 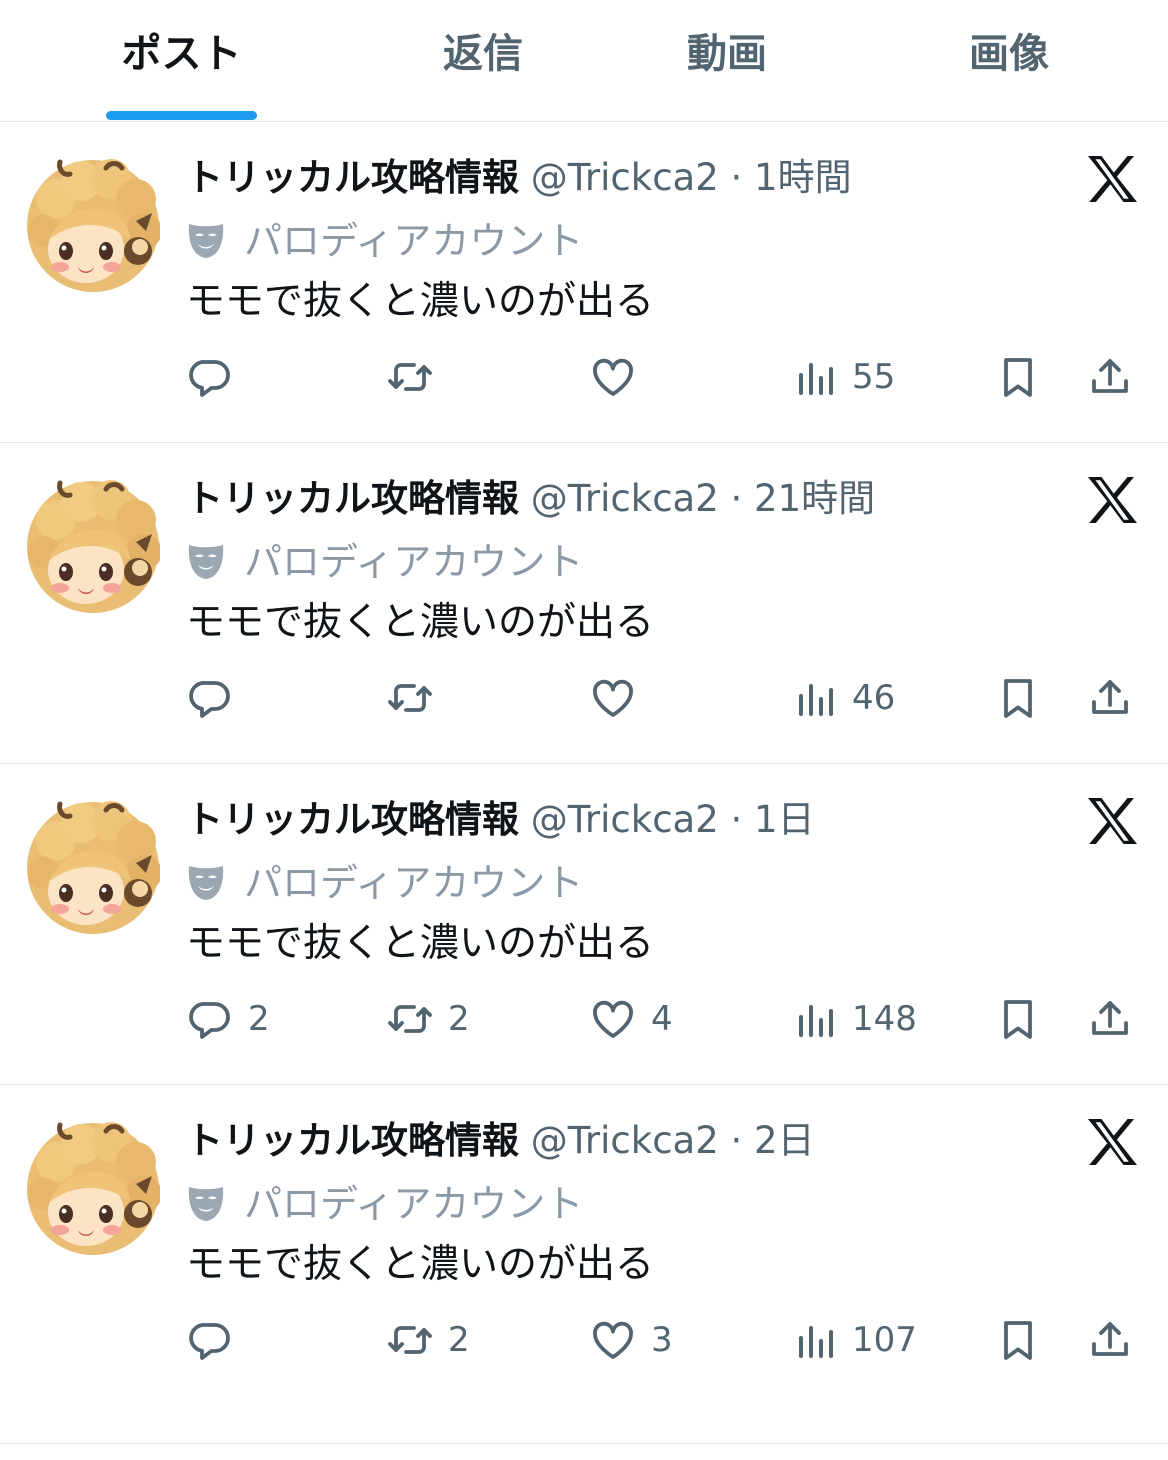 I want to click on views-button: 107, so click(x=854, y=1340).